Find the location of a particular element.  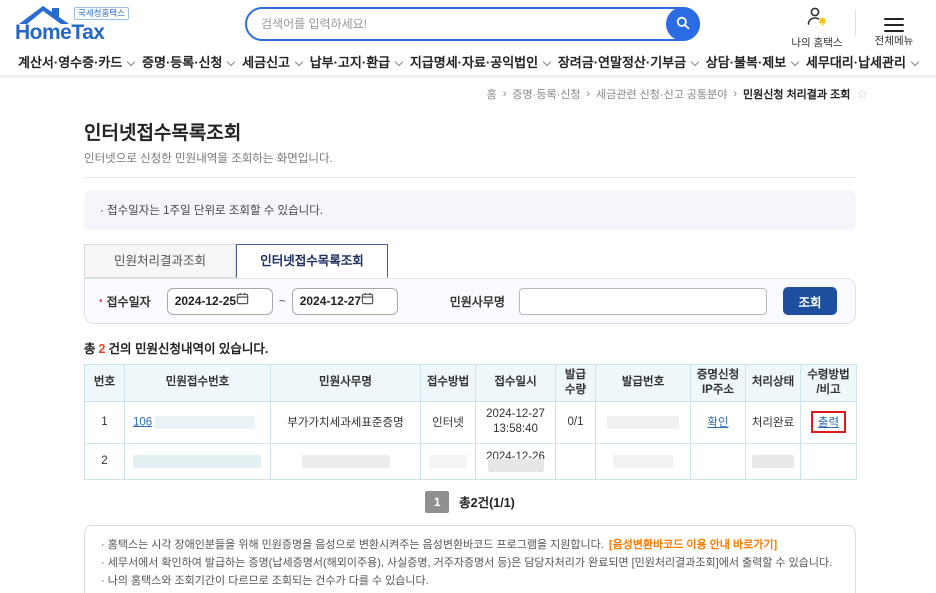

cell-status: 처리완료 is located at coordinates (773, 422).